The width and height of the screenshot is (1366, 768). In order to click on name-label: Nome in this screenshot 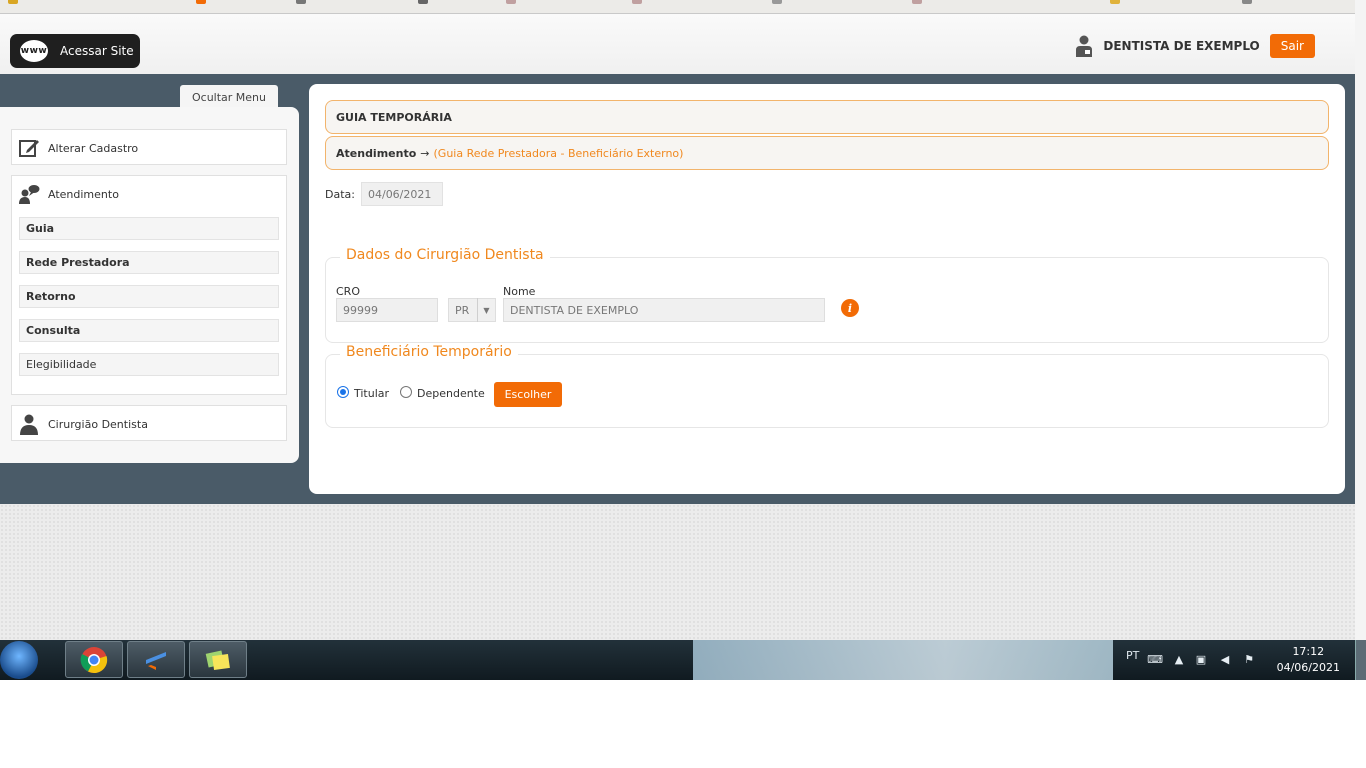, I will do `click(519, 291)`.